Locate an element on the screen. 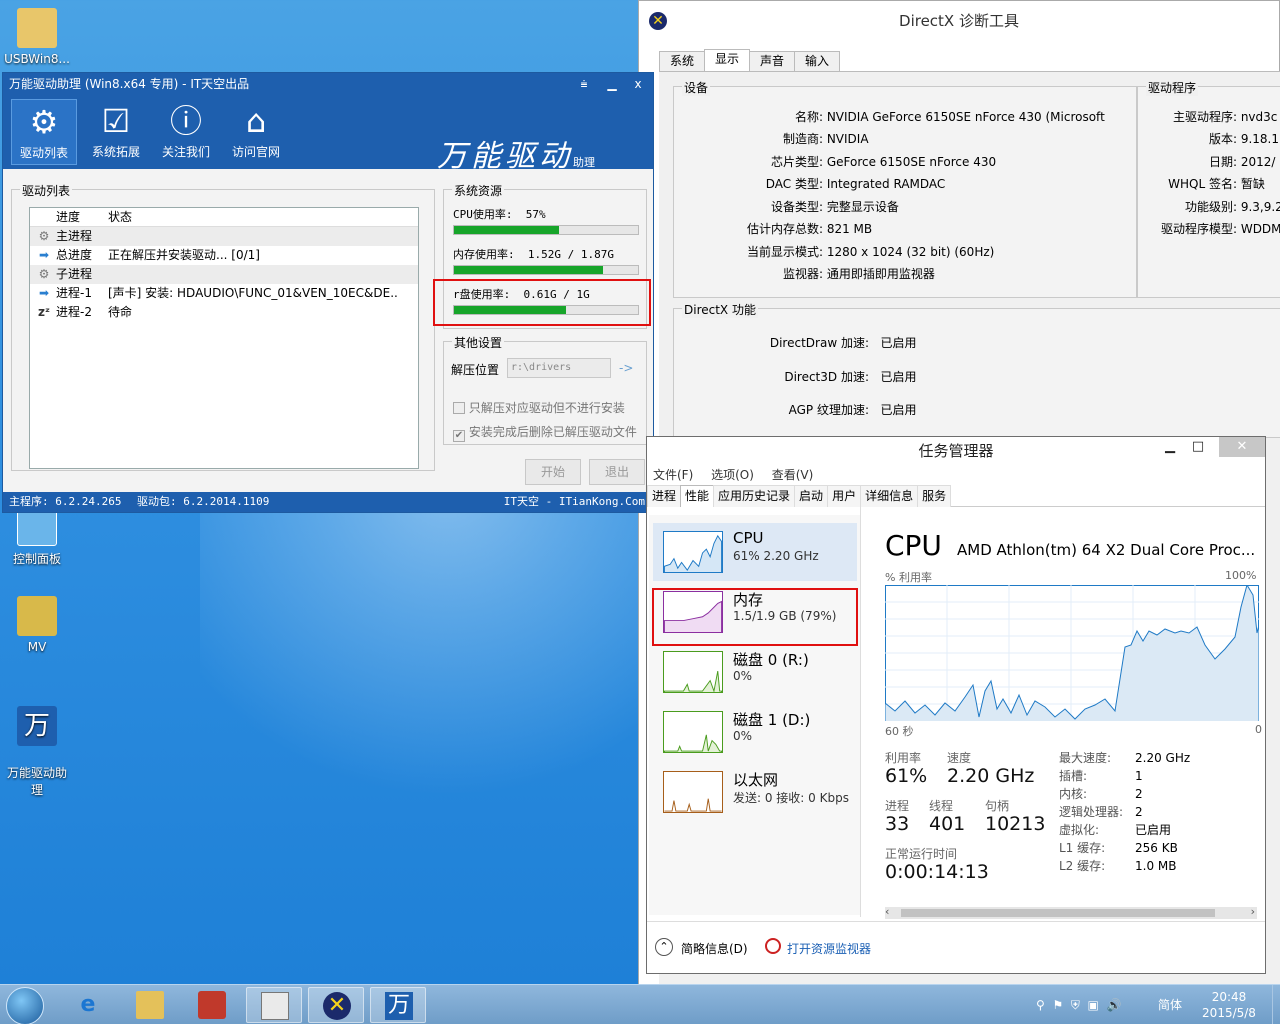  status-website: IT天空 - ITianKong.Com is located at coordinates (574, 501).